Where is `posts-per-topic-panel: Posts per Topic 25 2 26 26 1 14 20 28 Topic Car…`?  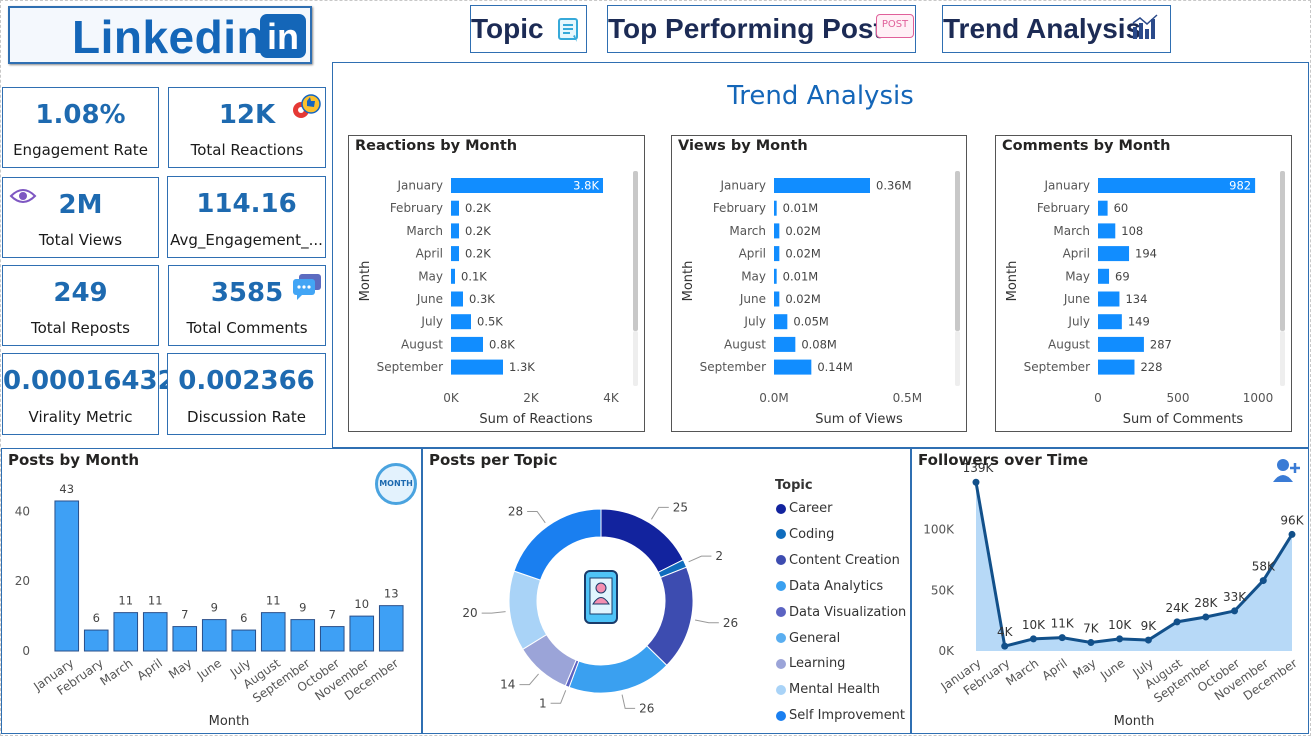 posts-per-topic-panel: Posts per Topic 25 2 26 26 1 14 20 28 Topic Car… is located at coordinates (666, 591).